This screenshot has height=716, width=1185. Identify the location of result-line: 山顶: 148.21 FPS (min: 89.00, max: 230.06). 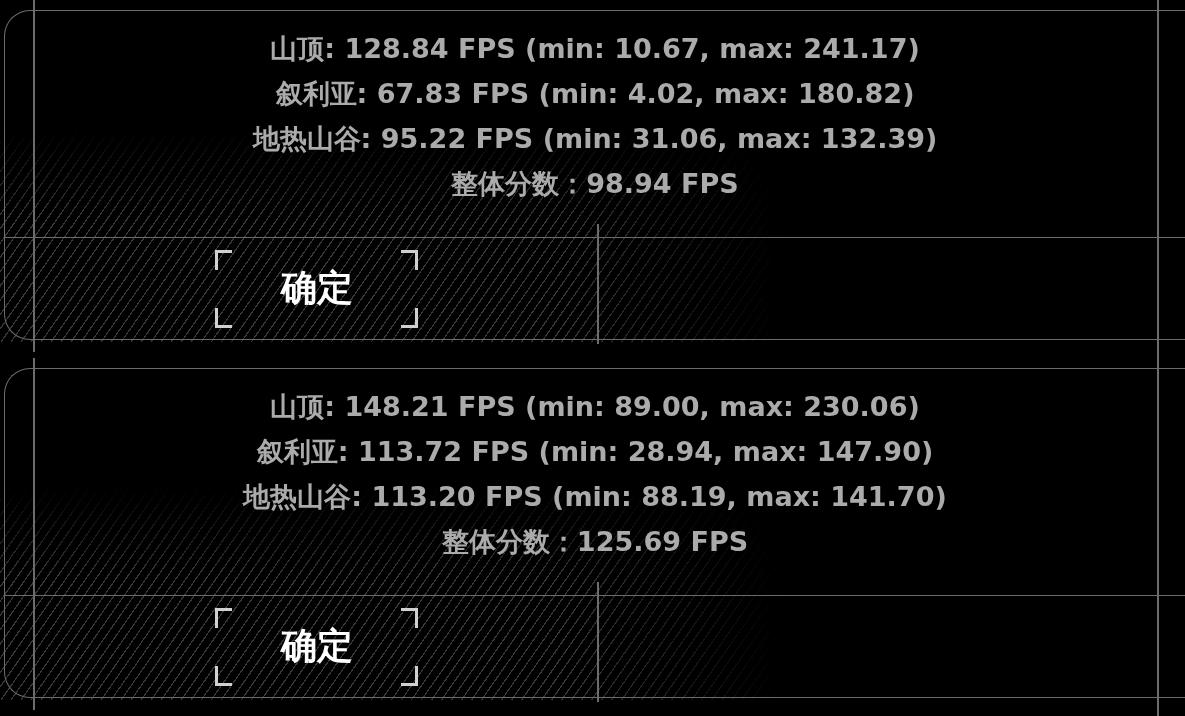
(595, 407).